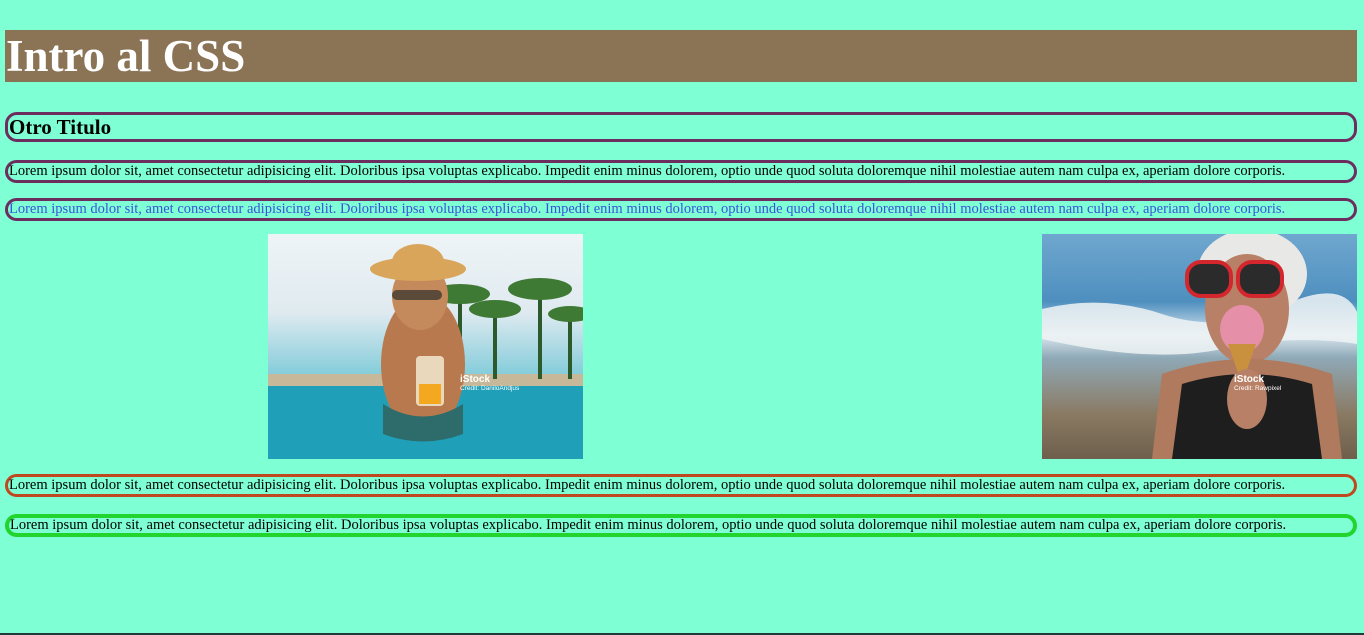 This screenshot has width=1364, height=635. I want to click on photo-woman-pool: iStock Credit: DaniloAndjus, so click(425, 346).